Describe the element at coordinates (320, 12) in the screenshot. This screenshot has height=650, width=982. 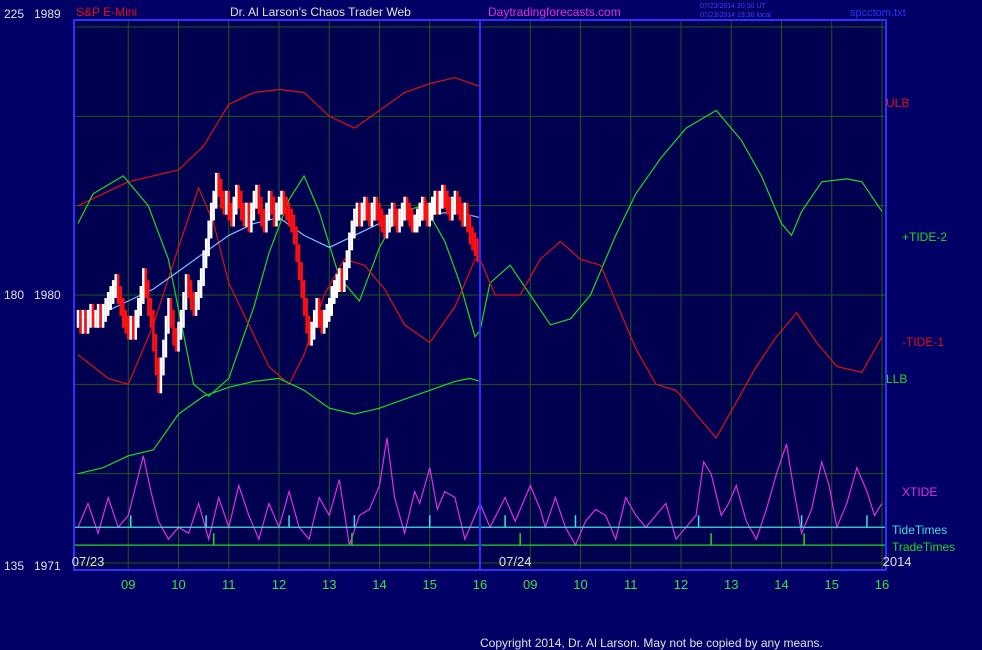
I see `author-title: Dr. Al Larson's Chaos Trader Web` at that location.